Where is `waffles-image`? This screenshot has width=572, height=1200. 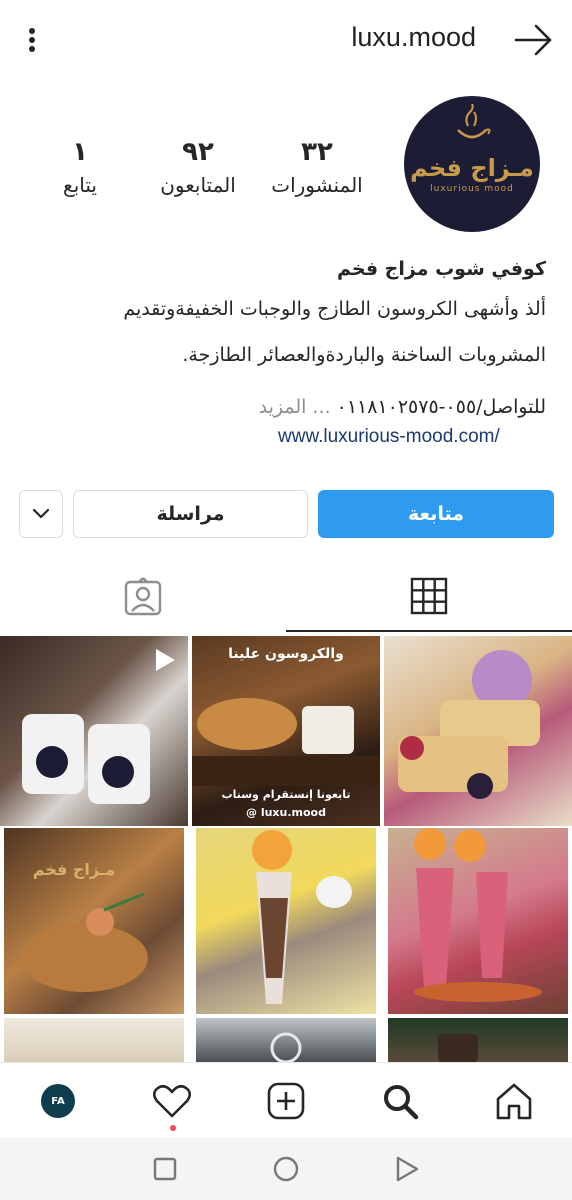
waffles-image is located at coordinates (469, 724).